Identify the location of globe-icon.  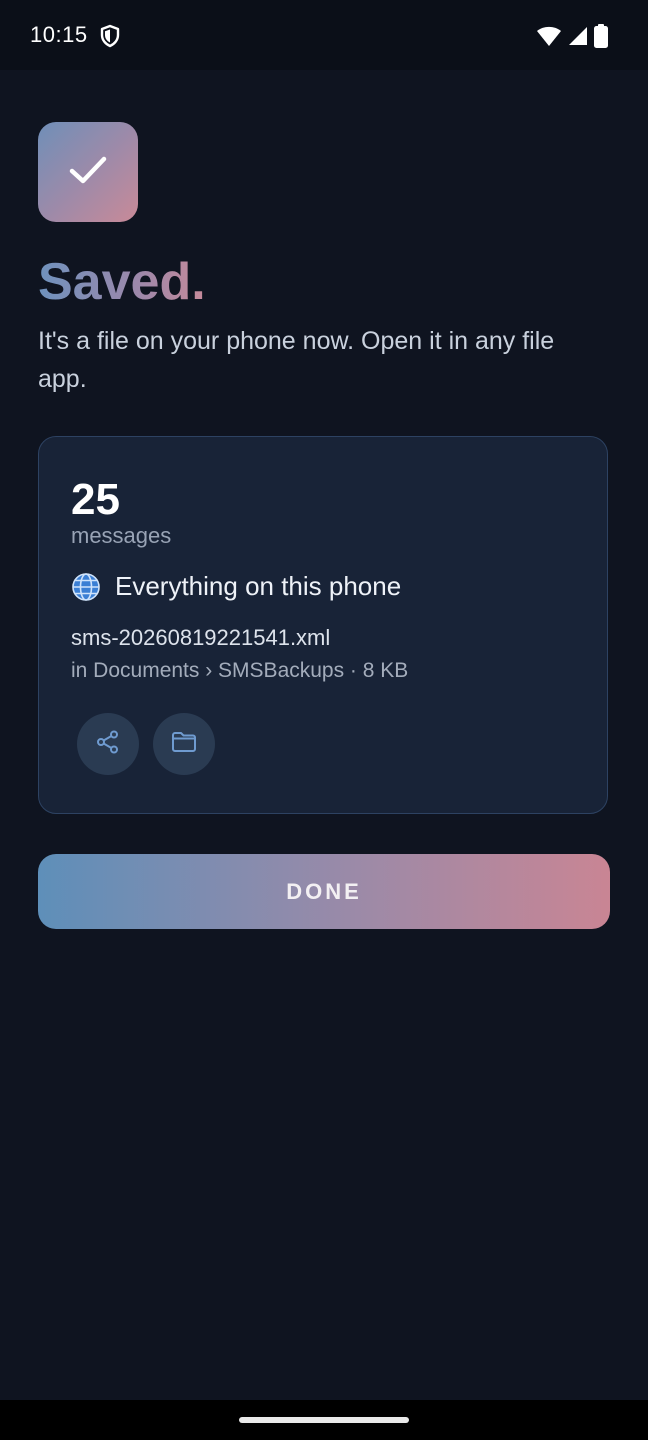
(86, 587).